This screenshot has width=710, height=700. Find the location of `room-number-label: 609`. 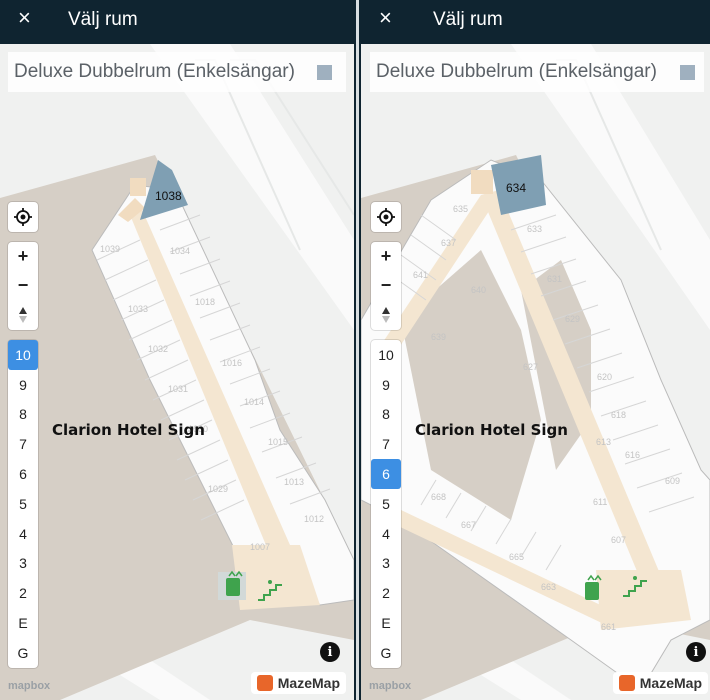

room-number-label: 609 is located at coordinates (672, 481).